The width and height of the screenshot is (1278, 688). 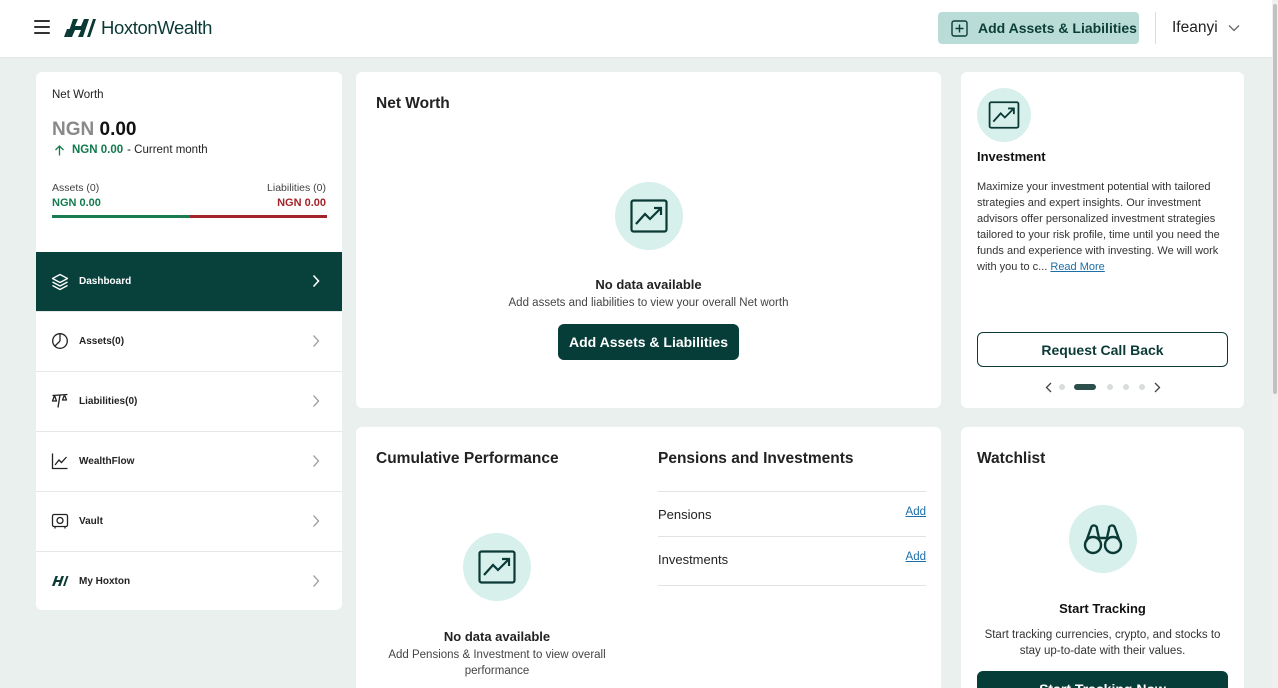 What do you see at coordinates (102, 341) in the screenshot?
I see `sidebar-item-label: Assets(0)` at bounding box center [102, 341].